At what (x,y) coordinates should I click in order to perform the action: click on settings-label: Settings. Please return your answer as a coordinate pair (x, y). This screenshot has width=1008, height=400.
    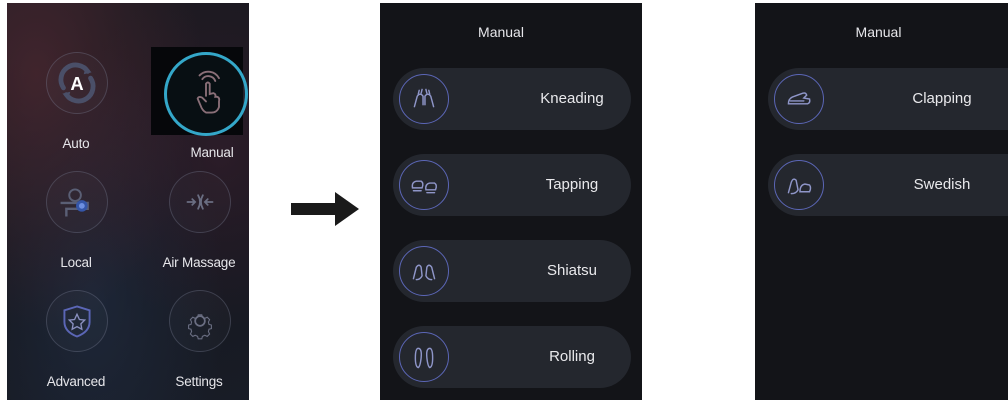
    Looking at the image, I should click on (199, 381).